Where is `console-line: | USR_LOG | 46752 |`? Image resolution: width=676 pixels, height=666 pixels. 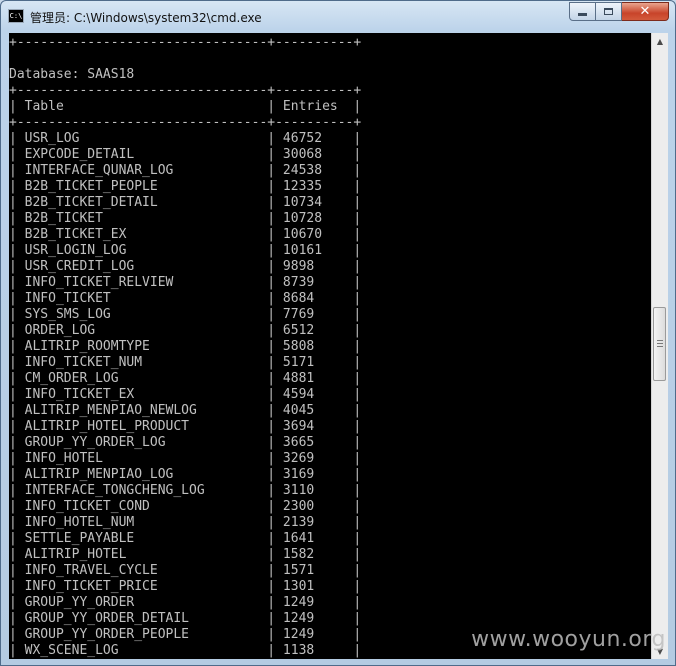
console-line: | USR_LOG | 46752 | is located at coordinates (185, 138).